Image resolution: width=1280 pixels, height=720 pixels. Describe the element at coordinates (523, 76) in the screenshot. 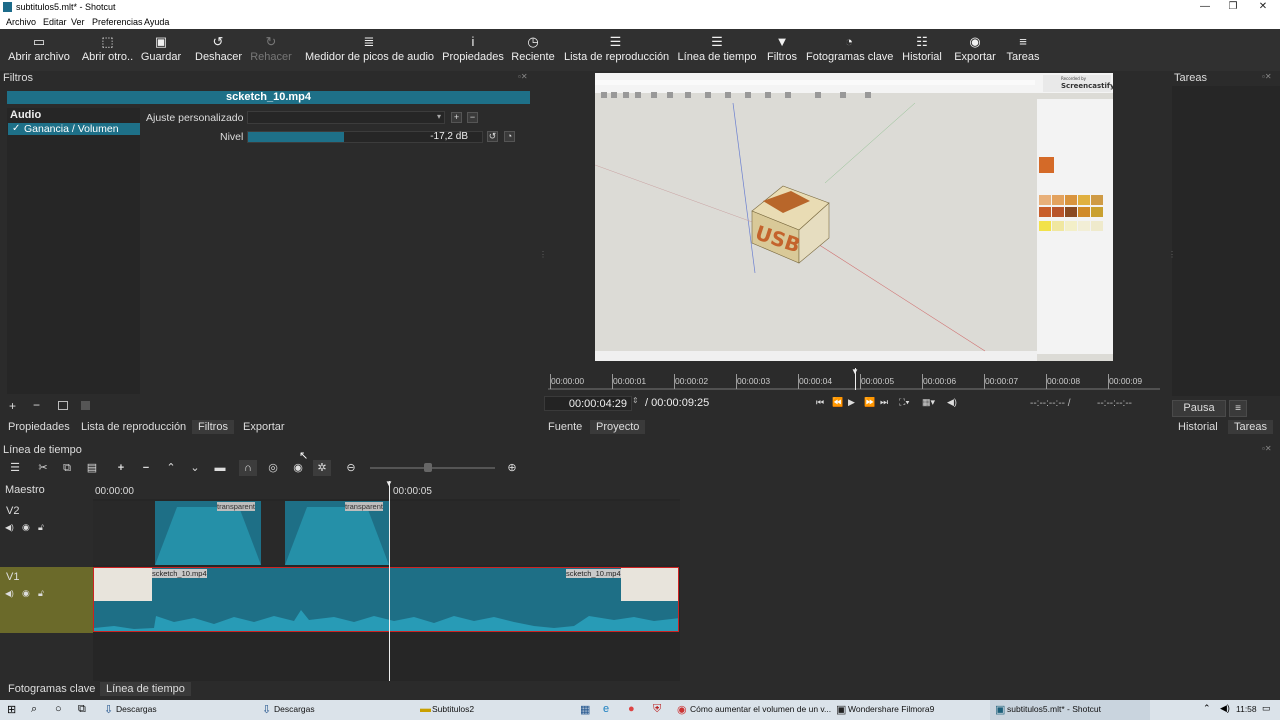

I see `dock-float-close-icon: ▫✕` at that location.